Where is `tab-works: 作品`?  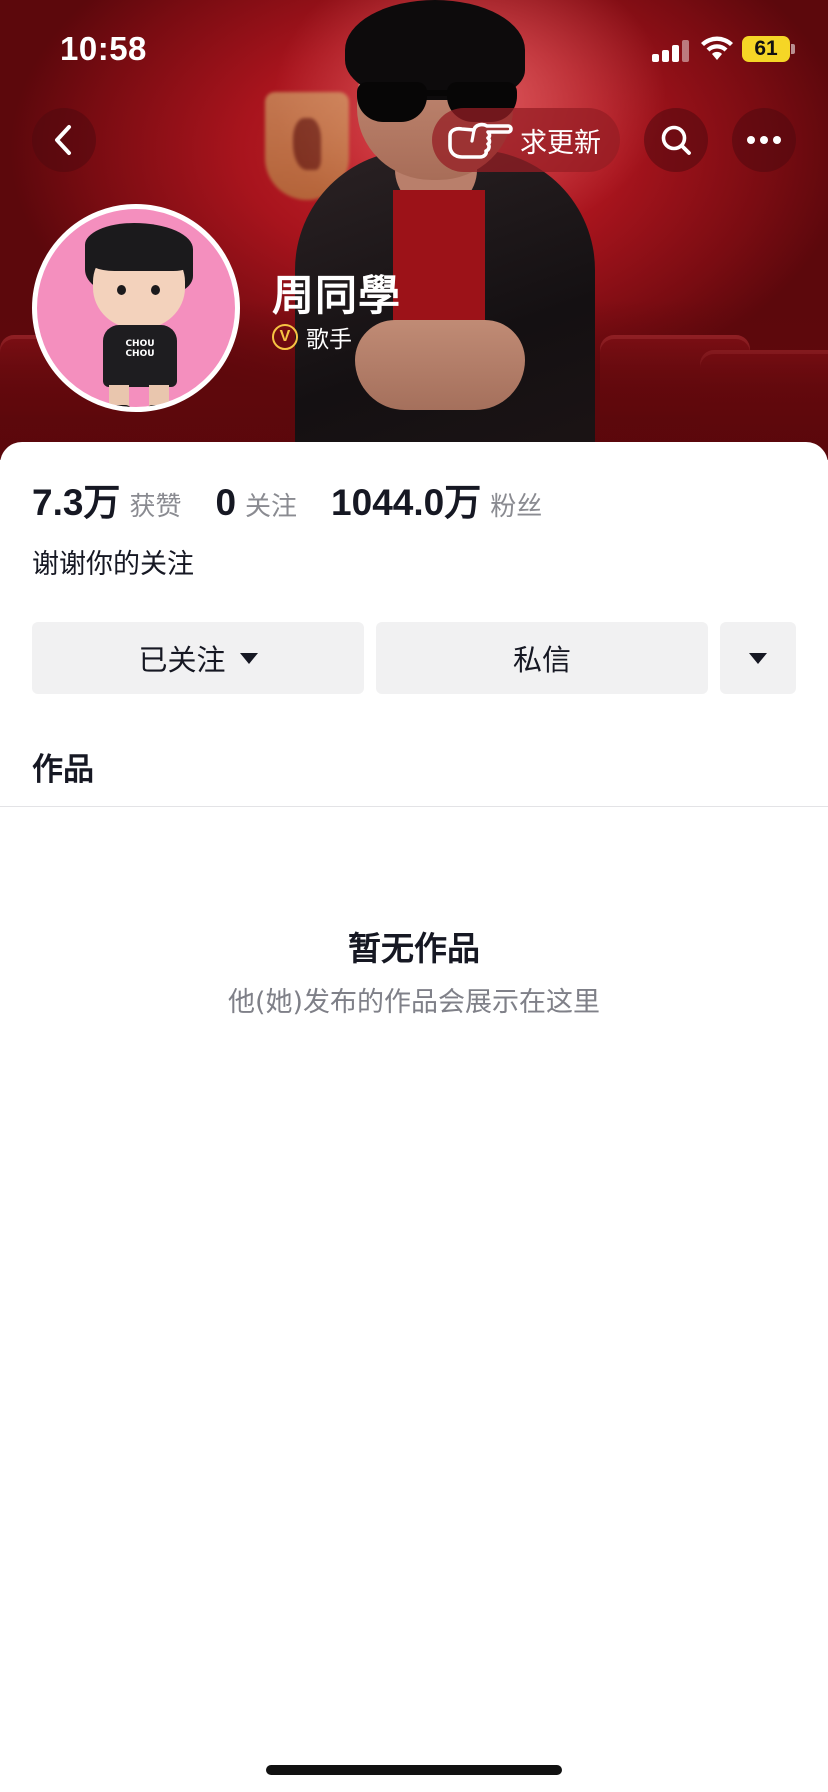
tab-works: 作品 is located at coordinates (63, 766).